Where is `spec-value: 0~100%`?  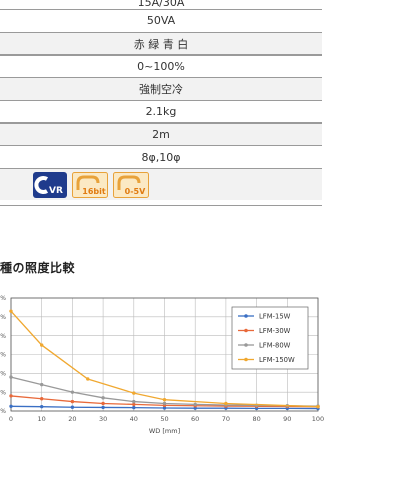 spec-value: 0~100% is located at coordinates (161, 66).